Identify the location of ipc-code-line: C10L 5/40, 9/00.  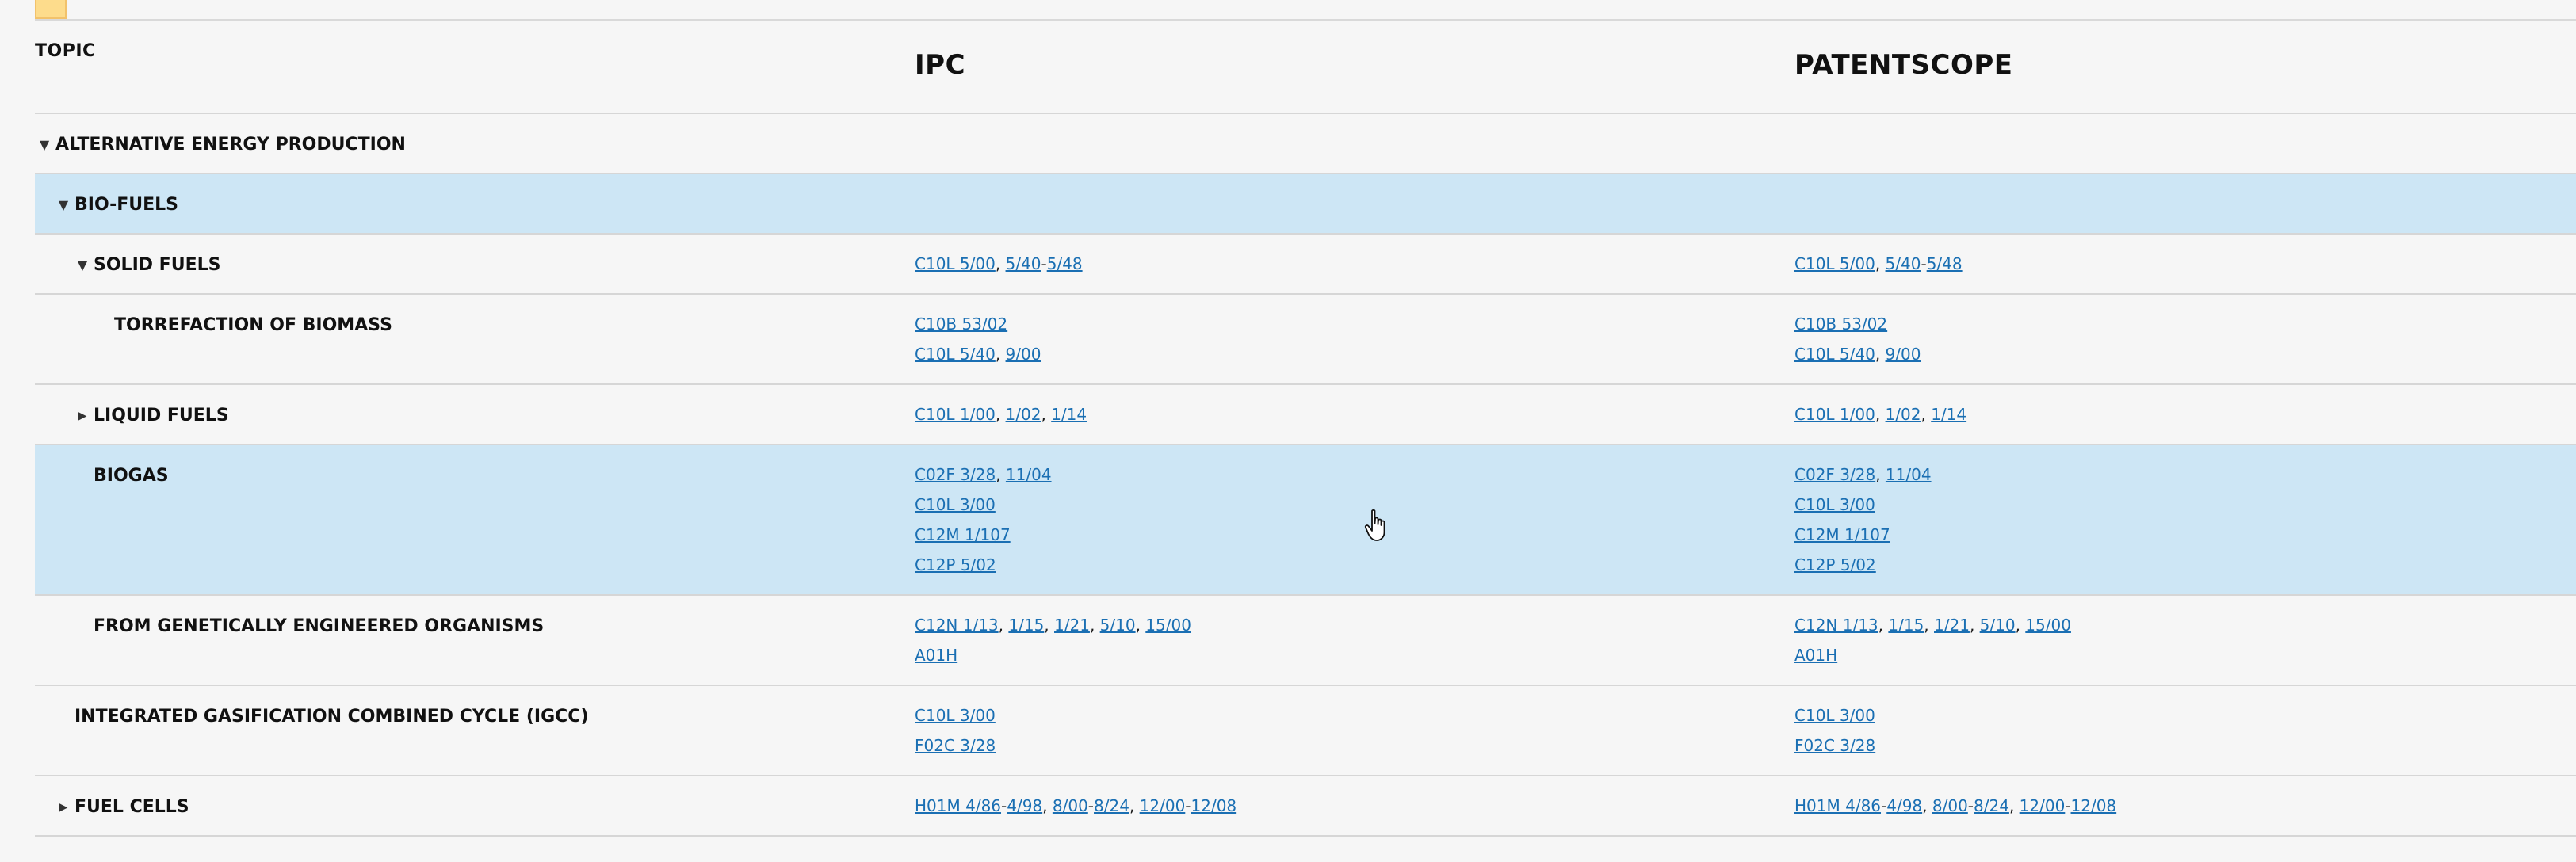
(978, 354).